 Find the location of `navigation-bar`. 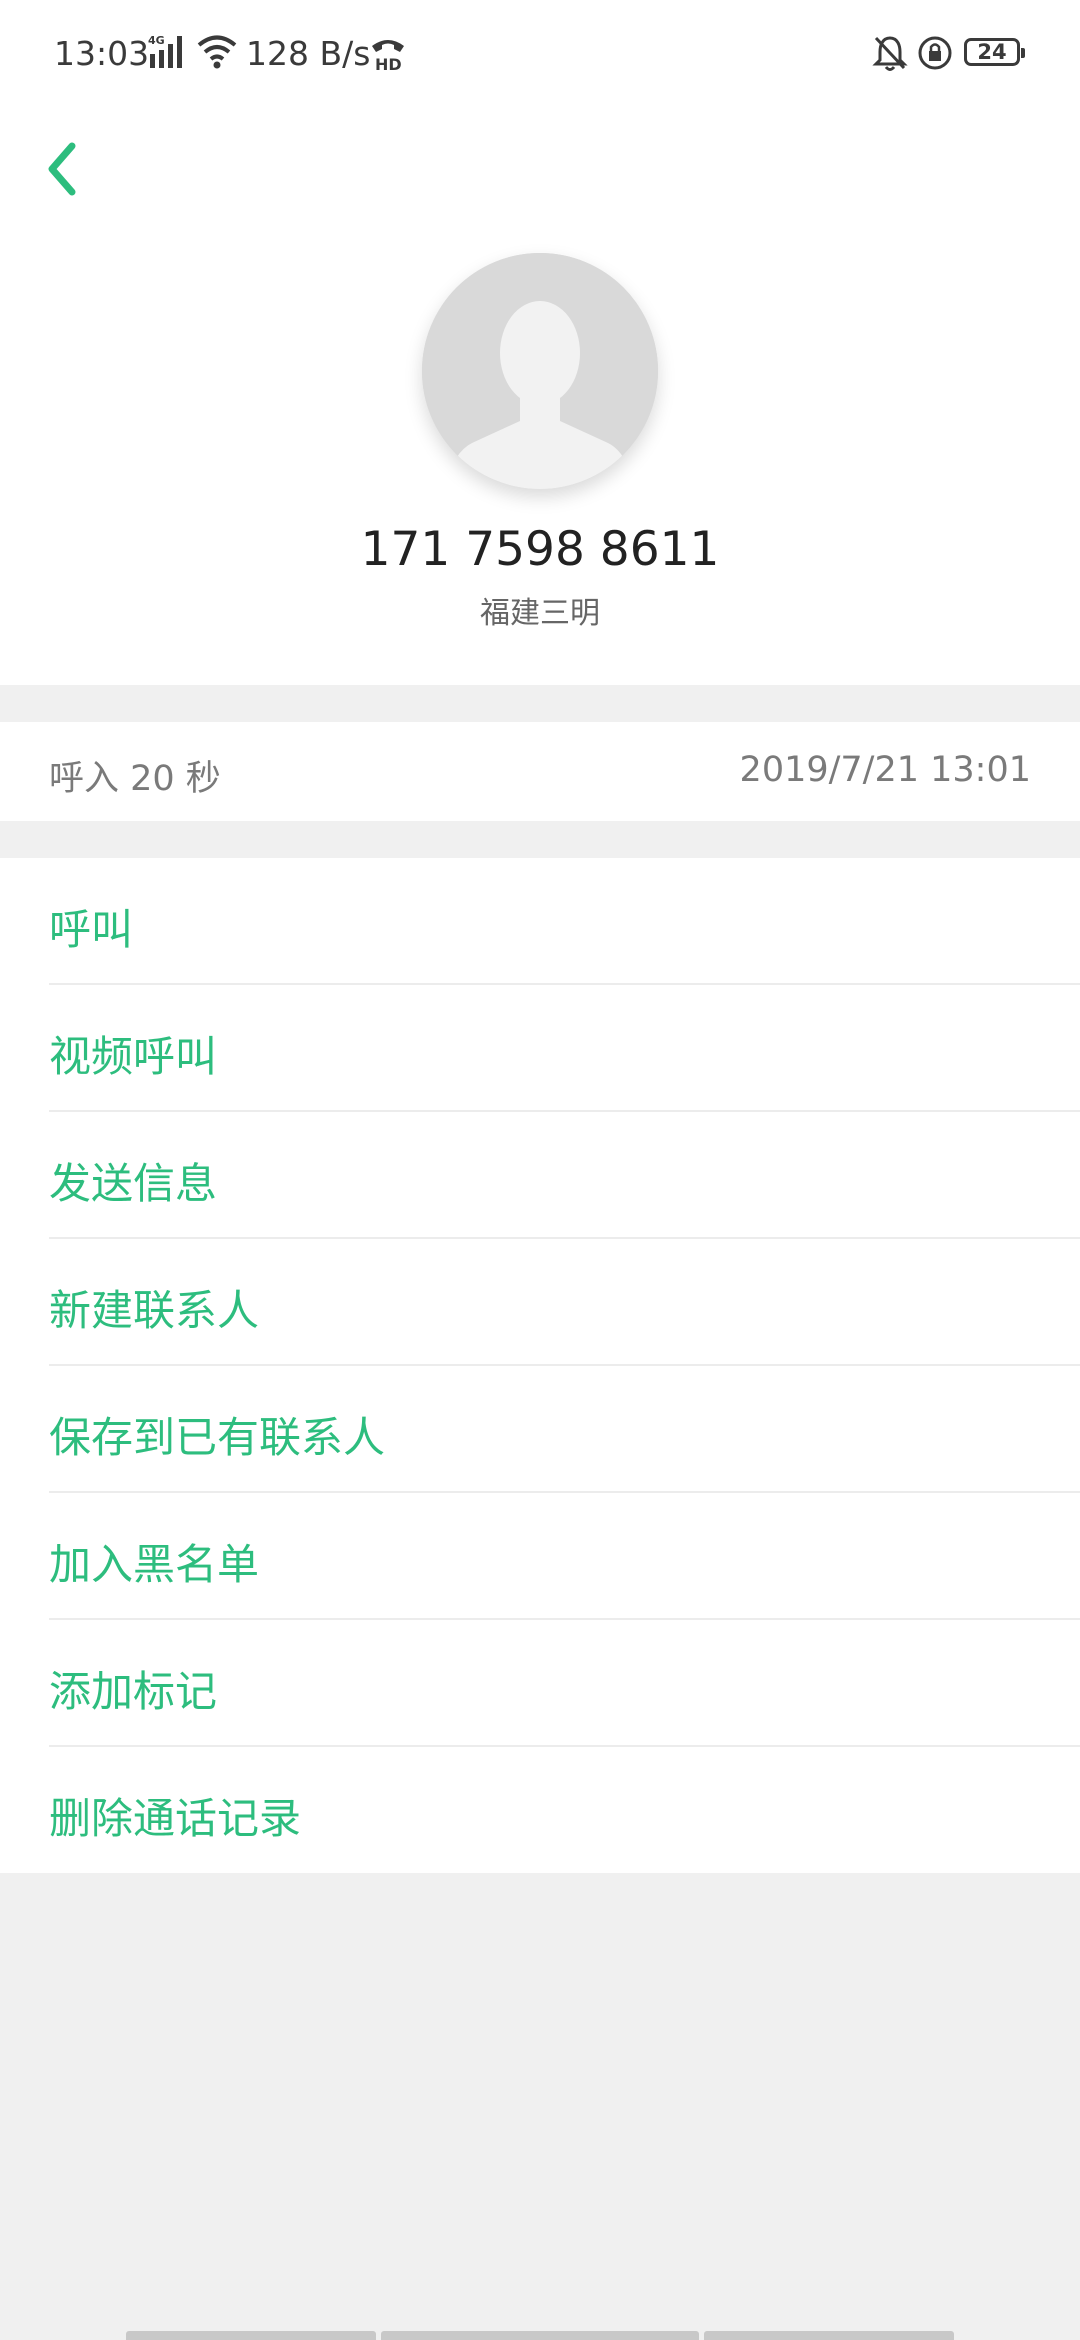

navigation-bar is located at coordinates (540, 2332).